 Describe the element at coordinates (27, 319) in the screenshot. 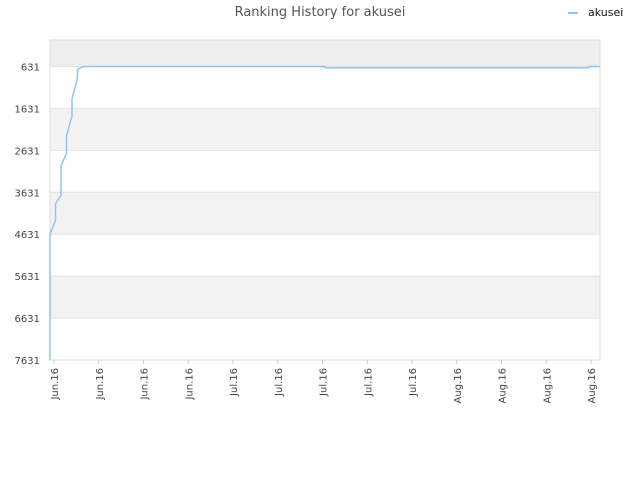

I see `y-tick-label: 6631` at that location.